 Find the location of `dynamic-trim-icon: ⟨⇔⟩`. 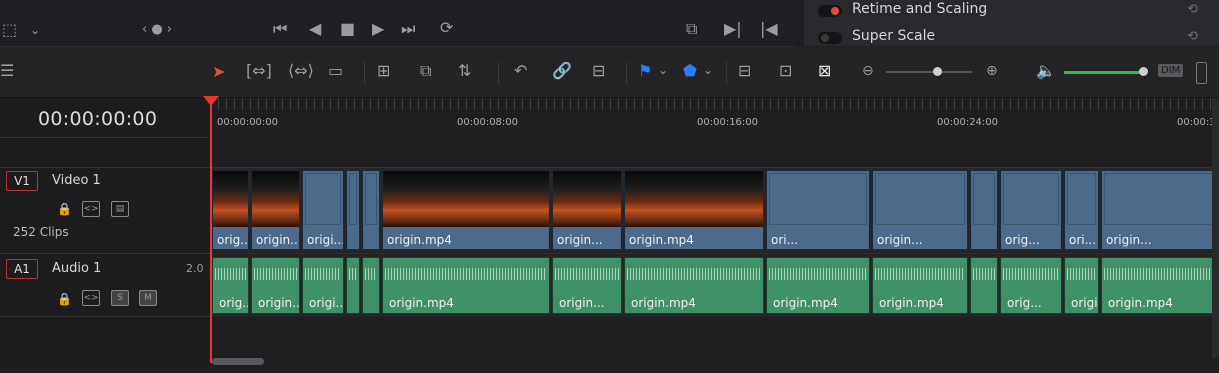

dynamic-trim-icon: ⟨⇔⟩ is located at coordinates (301, 71).